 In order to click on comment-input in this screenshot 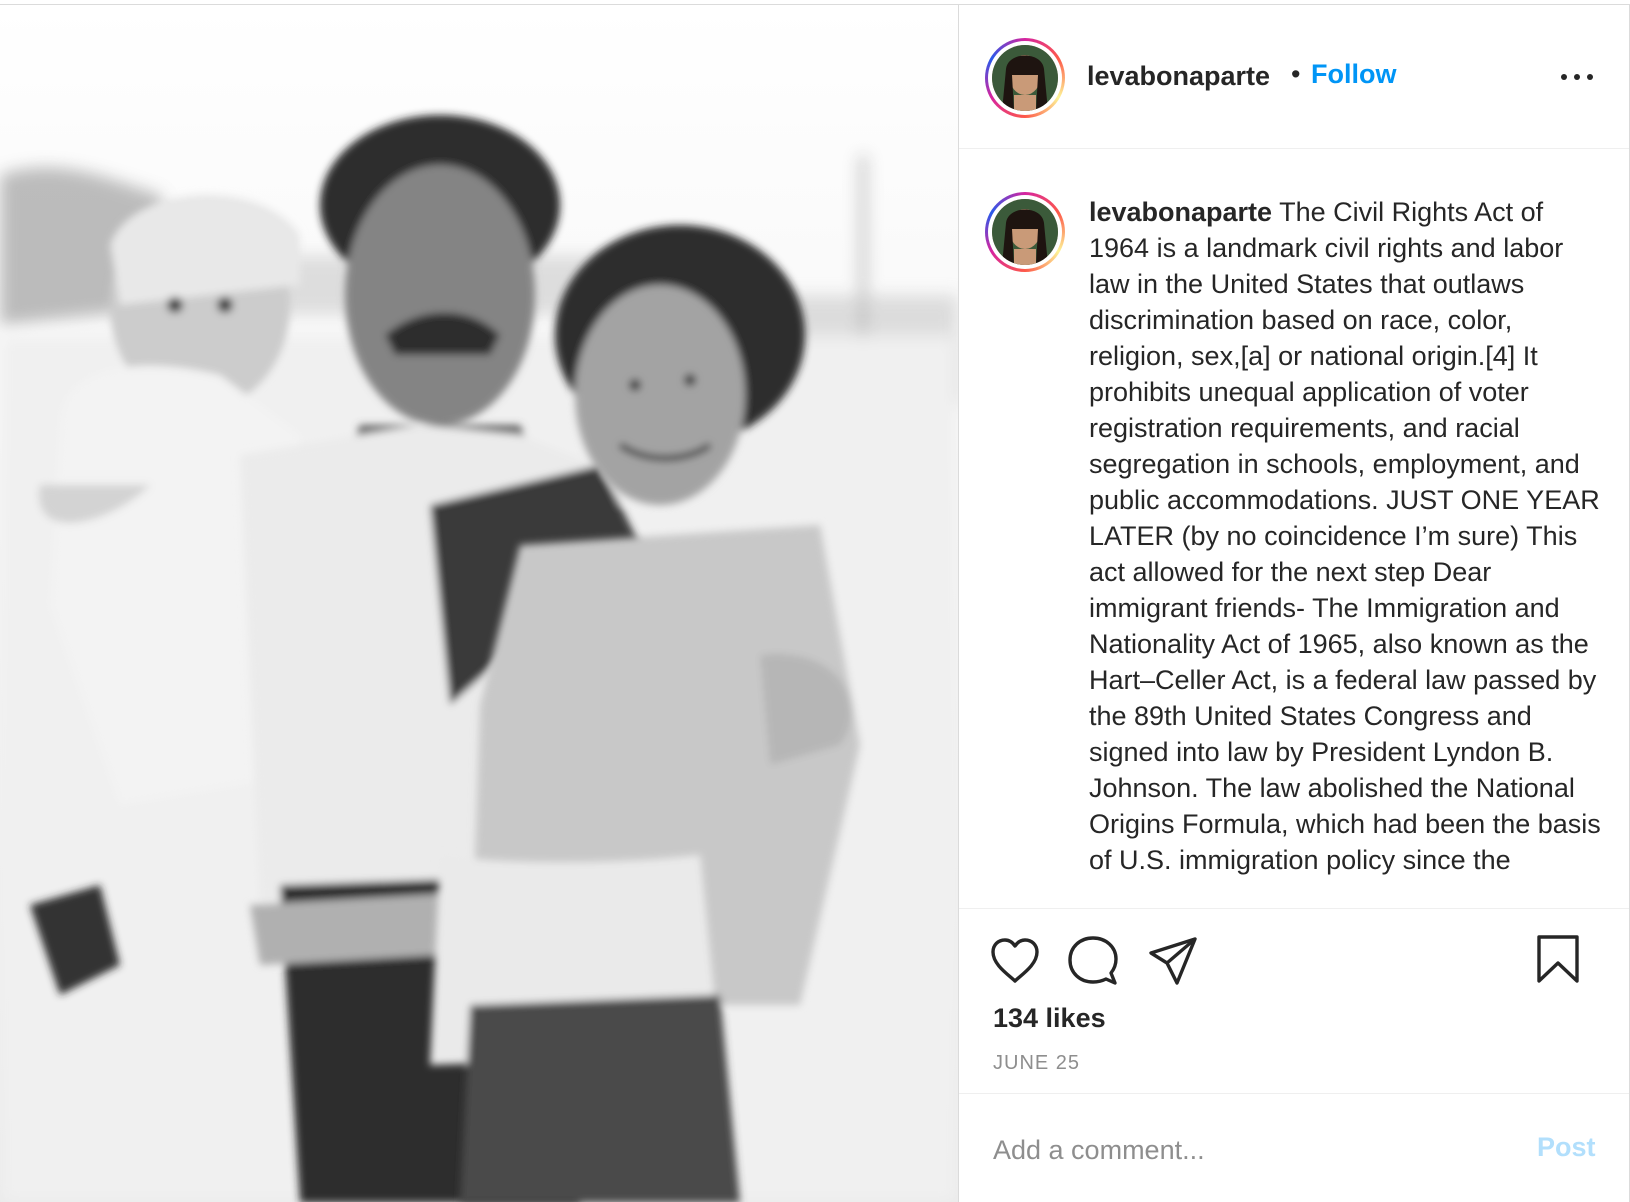, I will do `click(1243, 1150)`.